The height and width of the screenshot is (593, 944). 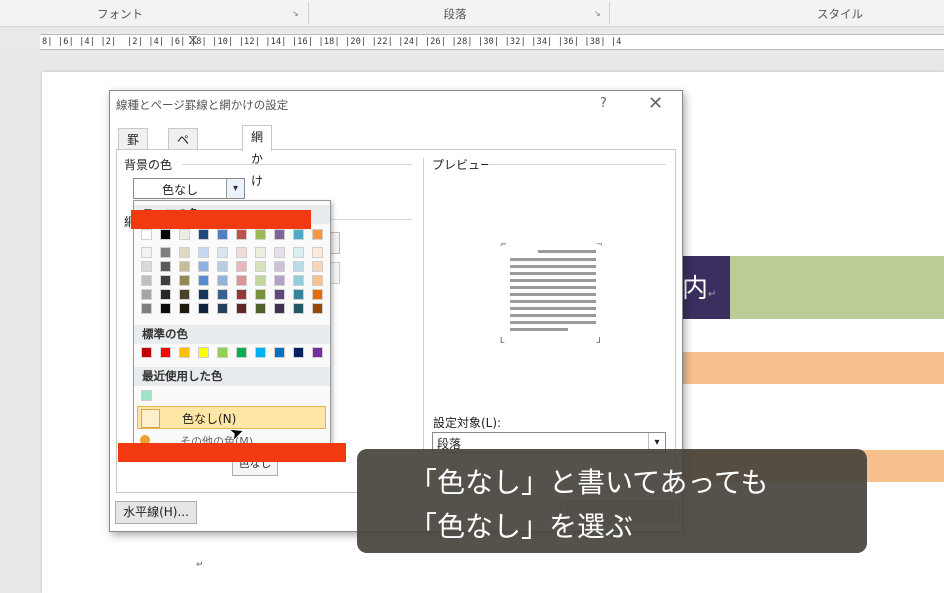 What do you see at coordinates (655, 103) in the screenshot?
I see `close-icon: ✕` at bounding box center [655, 103].